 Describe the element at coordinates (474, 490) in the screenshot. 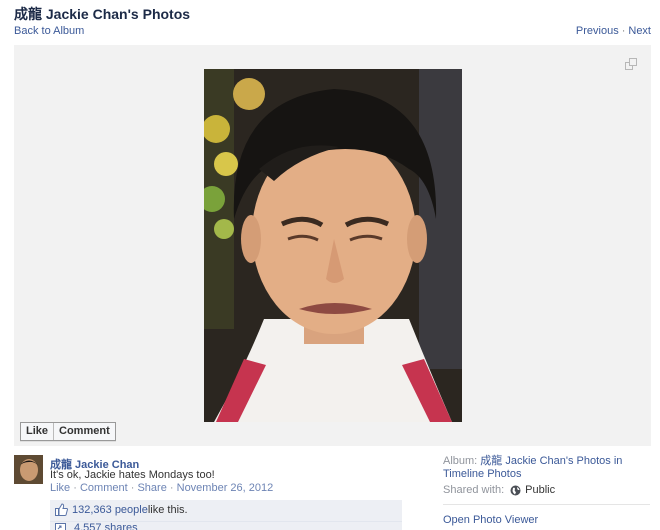

I see `shared-with-label: Shared with:` at that location.